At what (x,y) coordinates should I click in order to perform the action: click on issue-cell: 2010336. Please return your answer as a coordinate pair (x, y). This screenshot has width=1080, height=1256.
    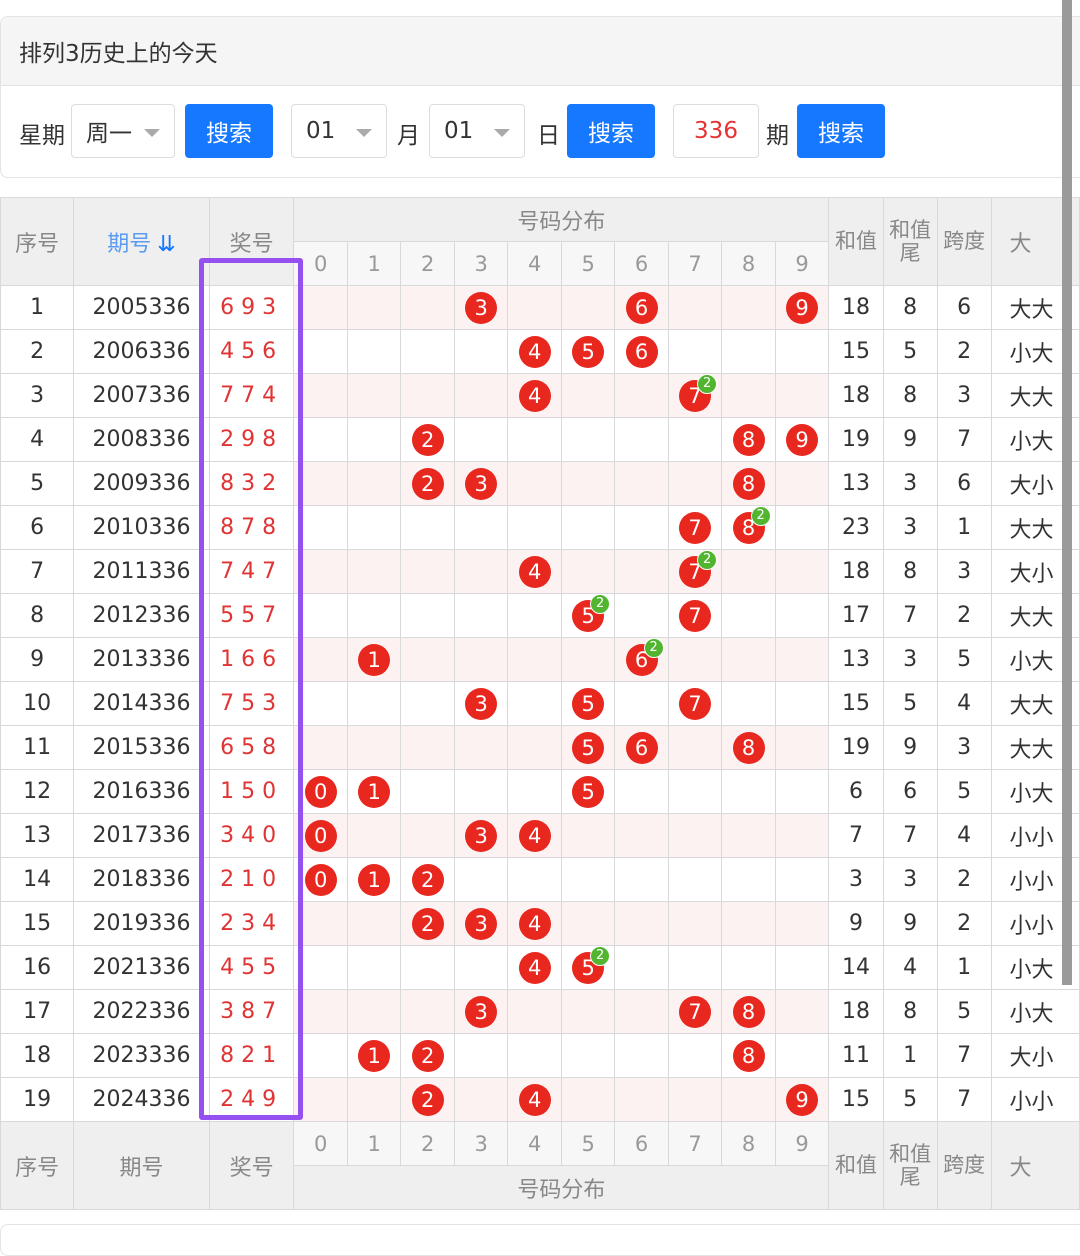
    Looking at the image, I should click on (141, 527).